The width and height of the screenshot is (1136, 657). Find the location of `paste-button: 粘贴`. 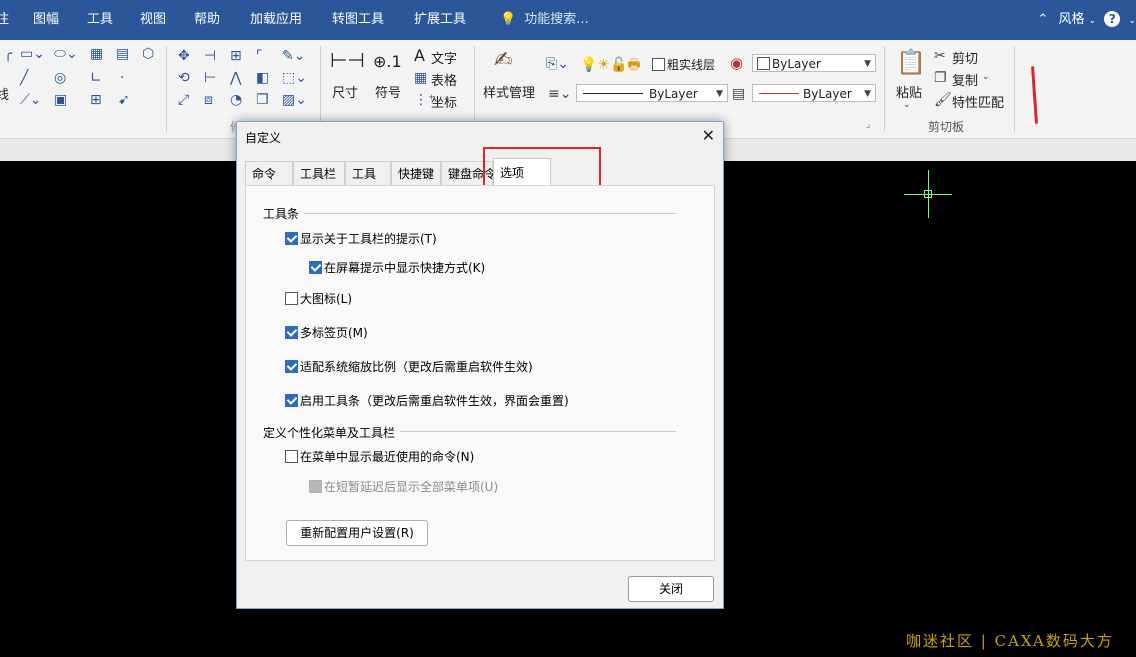

paste-button: 粘贴 is located at coordinates (909, 91).